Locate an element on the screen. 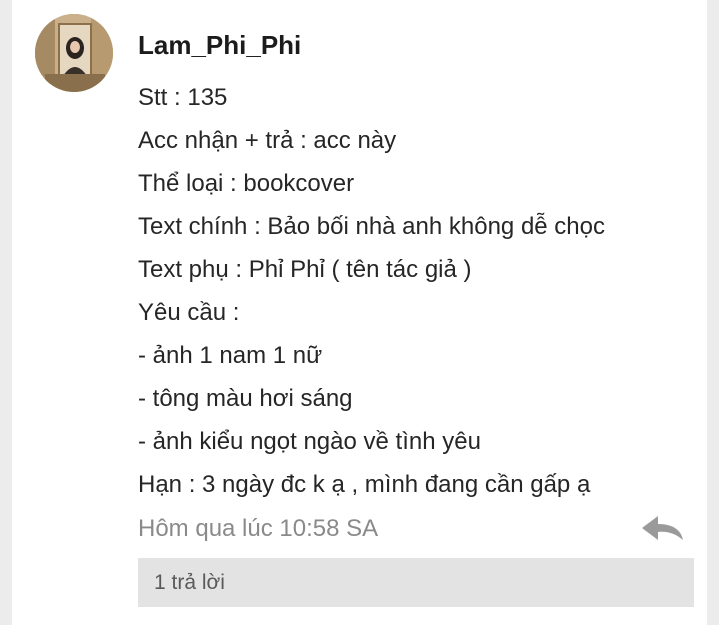 The height and width of the screenshot is (625, 719). message-line-requirements: Yêu cầu : is located at coordinates (189, 312).